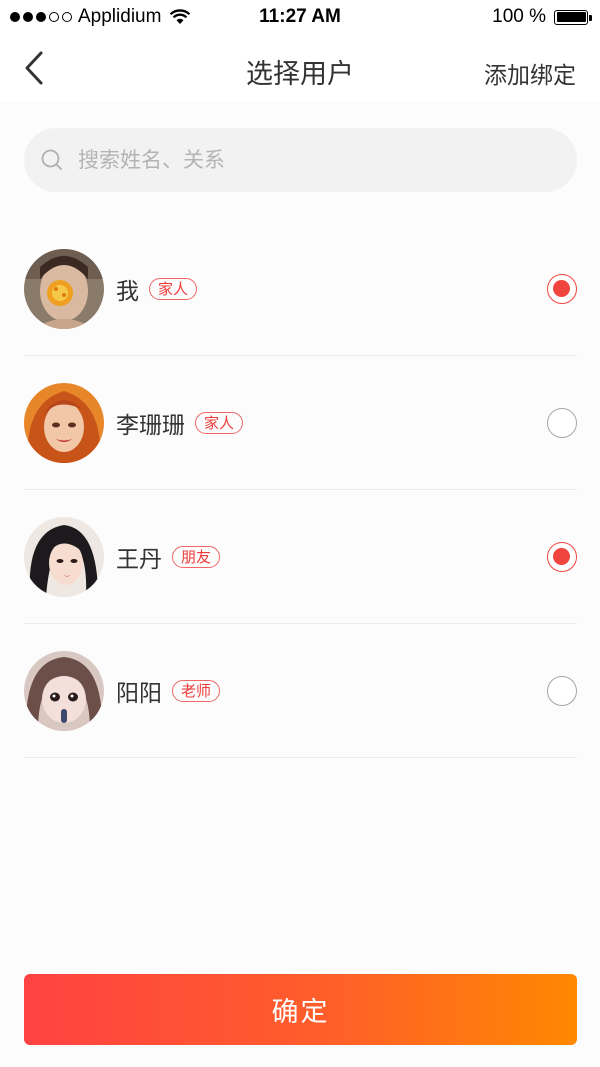 Image resolution: width=600 pixels, height=1067 pixels. Describe the element at coordinates (300, 17) in the screenshot. I see `status-bar: Applidium 11:27 AM 100 %` at that location.